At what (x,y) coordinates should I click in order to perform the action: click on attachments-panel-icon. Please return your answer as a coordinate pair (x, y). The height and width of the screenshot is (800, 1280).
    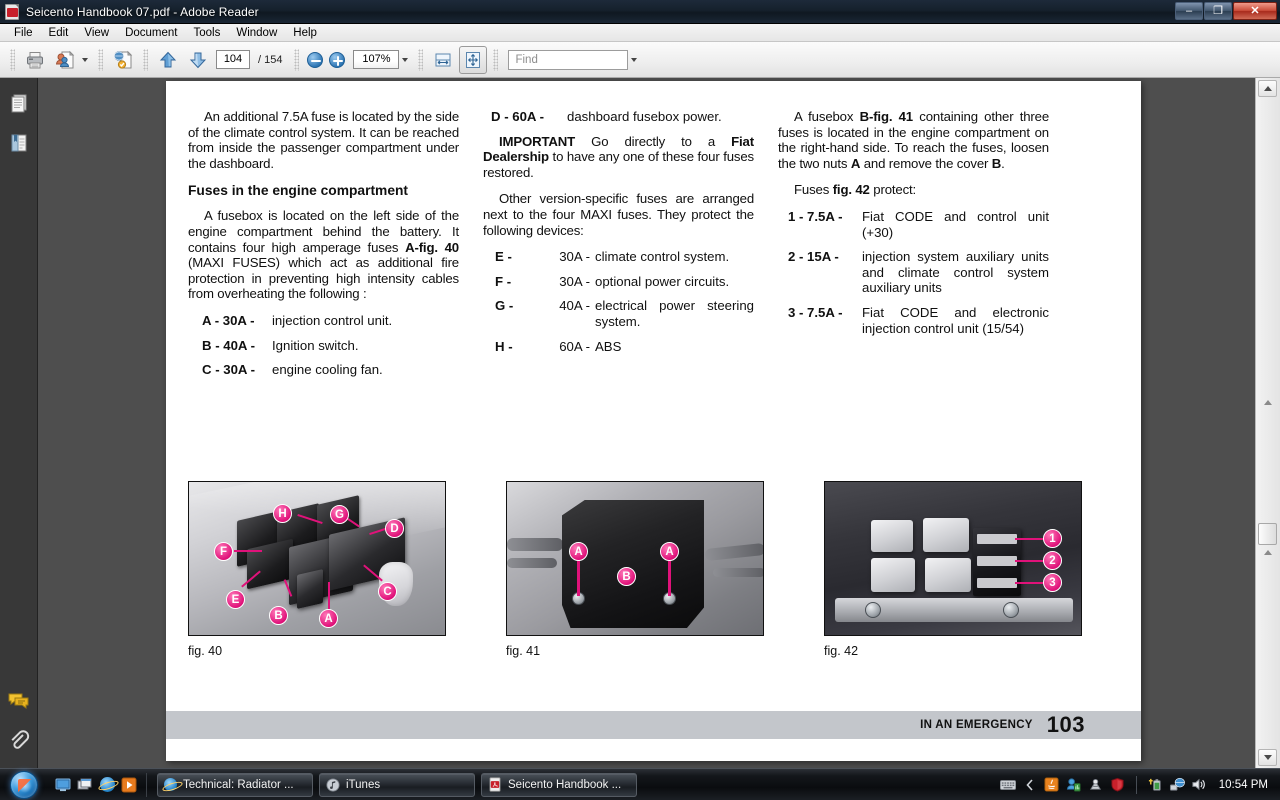
    Looking at the image, I should click on (19, 741).